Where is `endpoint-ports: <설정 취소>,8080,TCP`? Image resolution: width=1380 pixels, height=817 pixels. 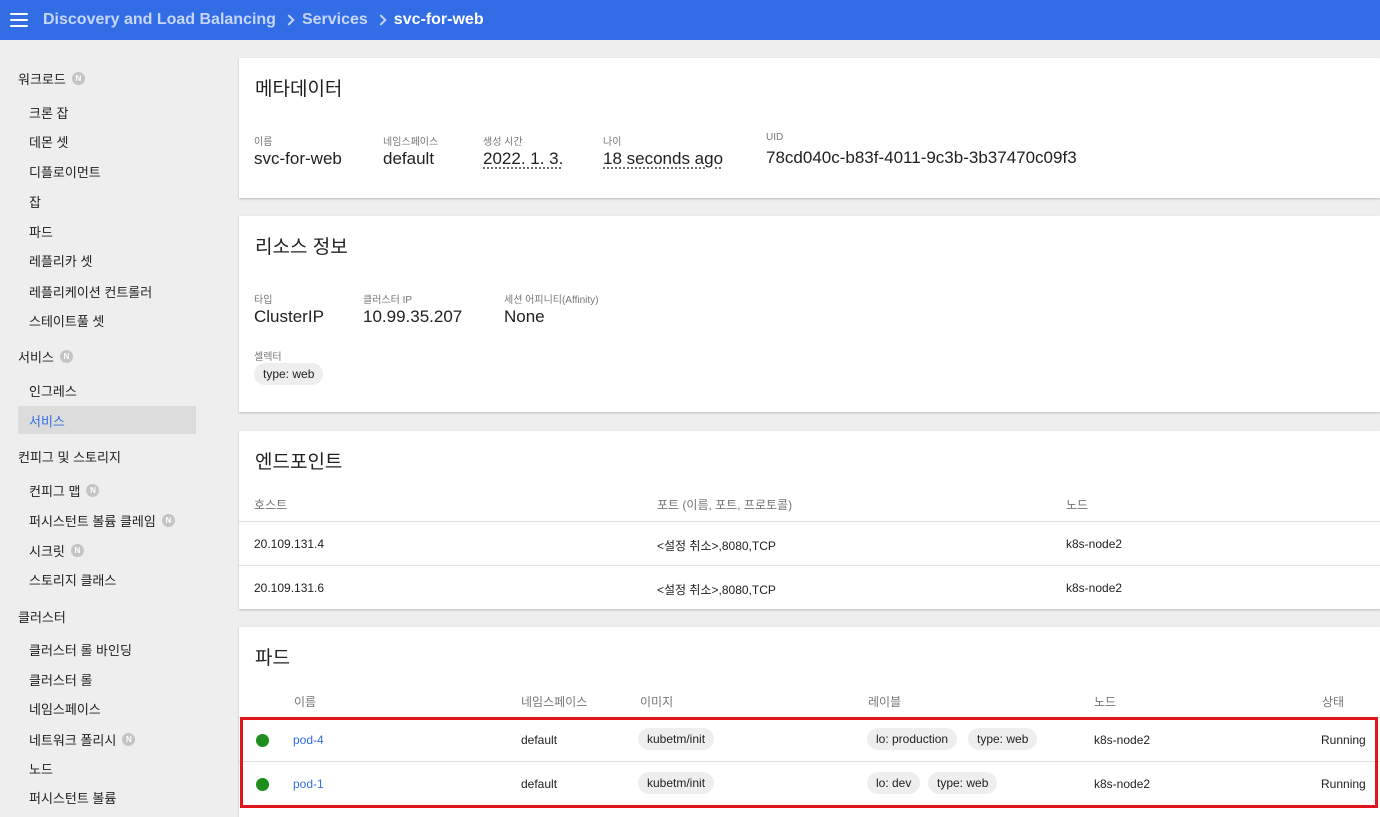
endpoint-ports: <설정 취소>,8080,TCP is located at coordinates (716, 590).